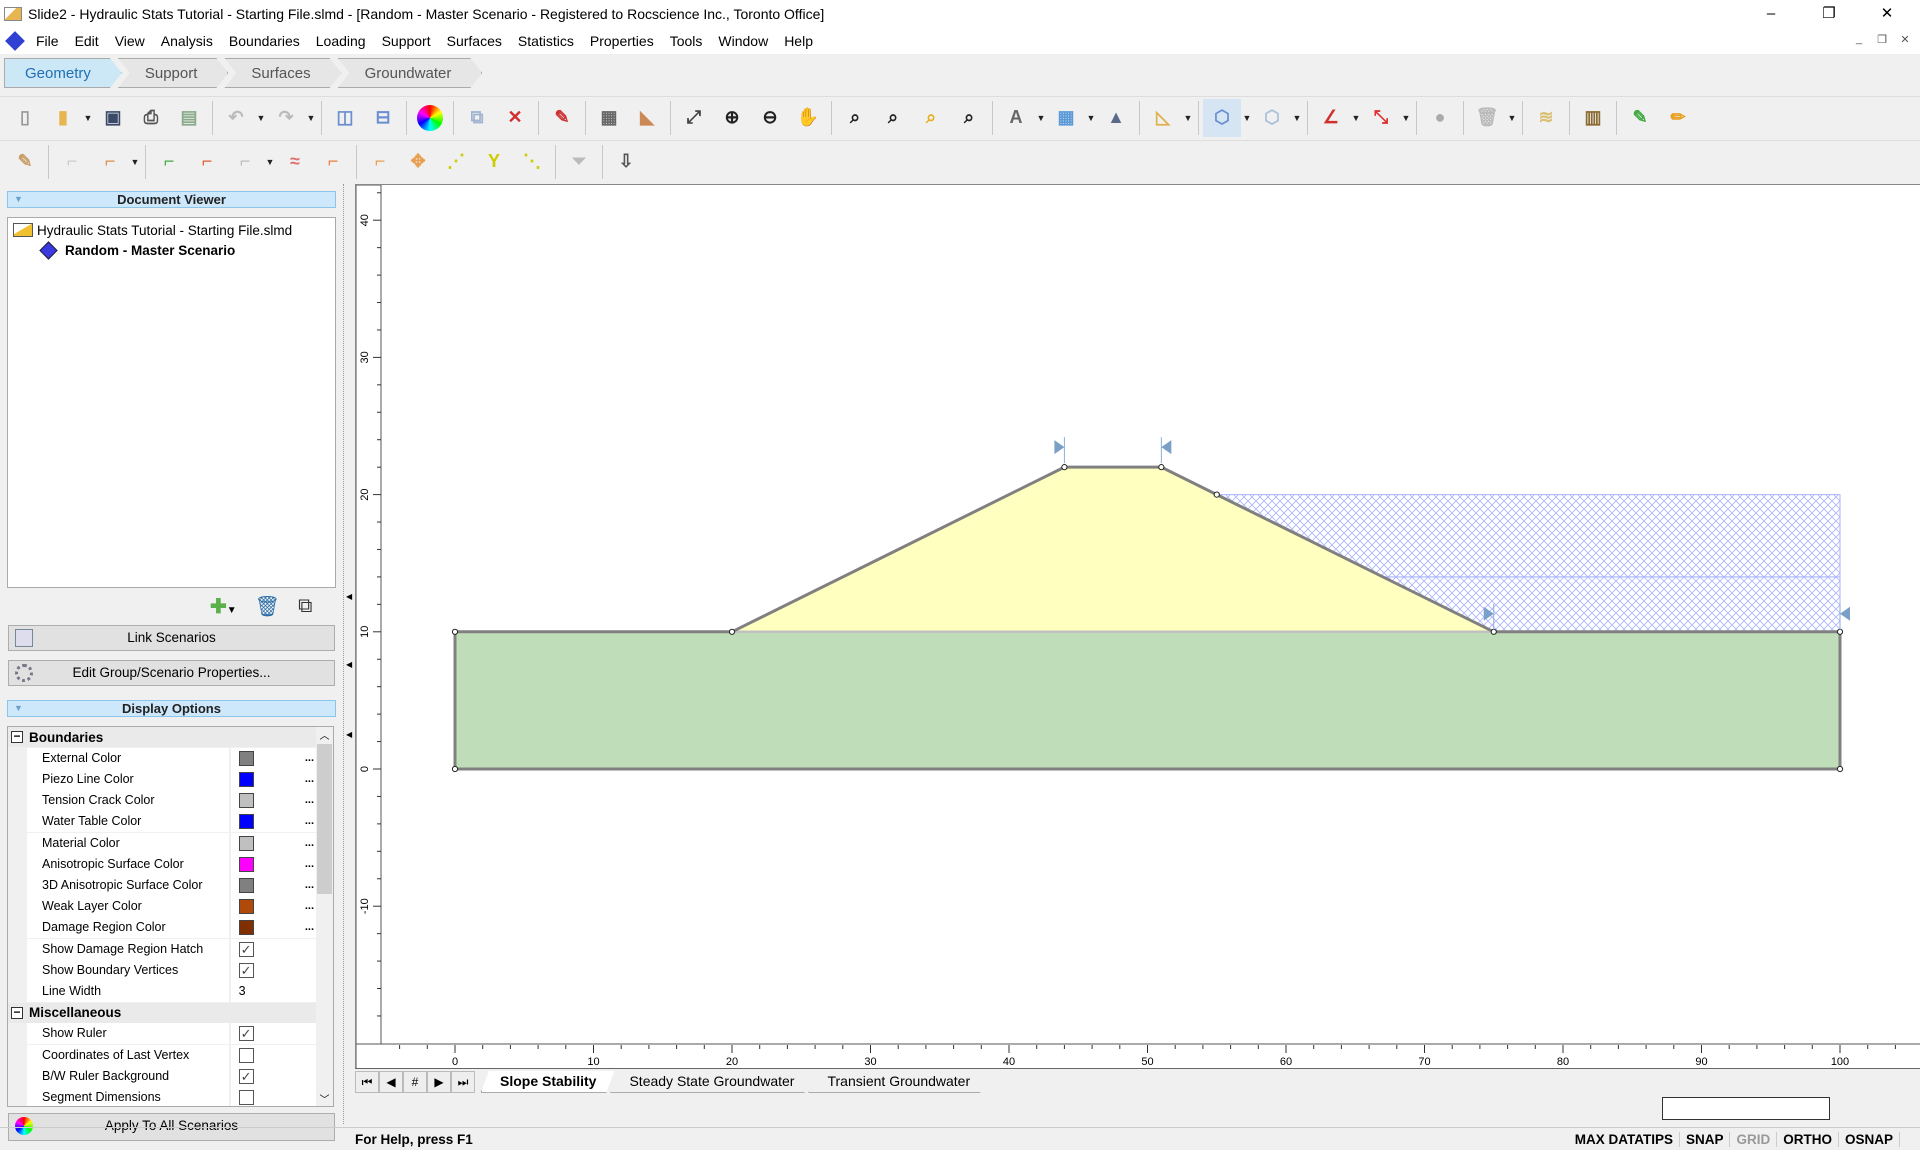  I want to click on delete-vertices-button: ⌐, so click(380, 162).